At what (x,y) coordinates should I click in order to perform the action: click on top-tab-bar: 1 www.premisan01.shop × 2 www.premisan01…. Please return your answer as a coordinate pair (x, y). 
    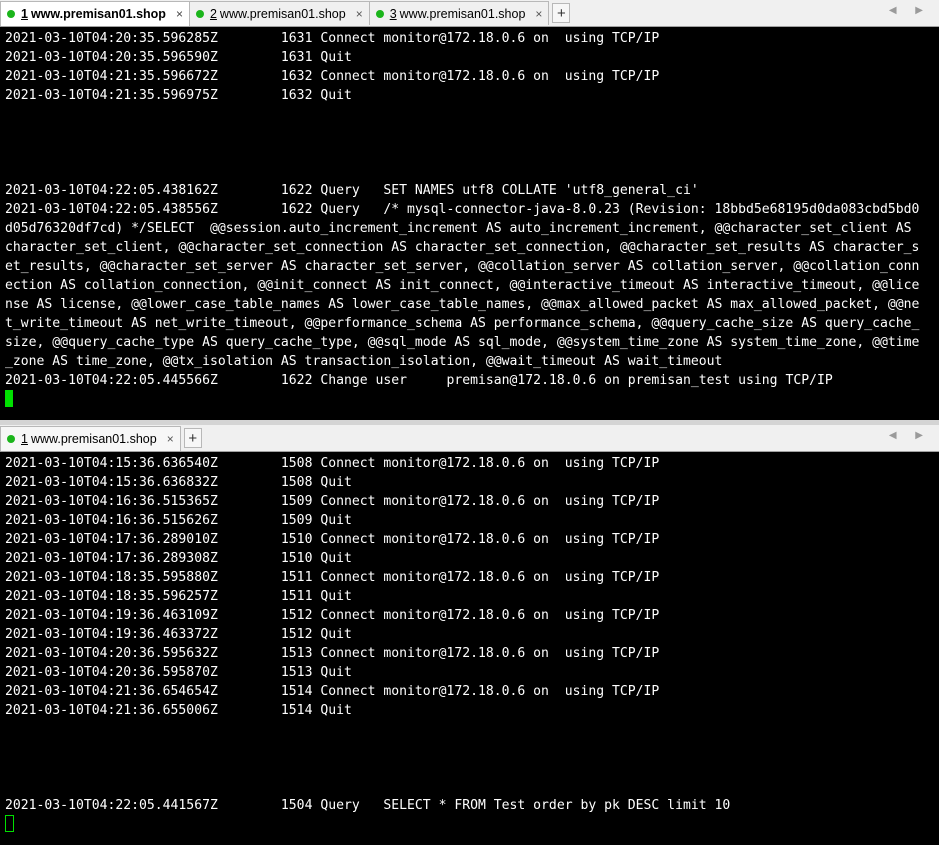
    Looking at the image, I should click on (469, 13).